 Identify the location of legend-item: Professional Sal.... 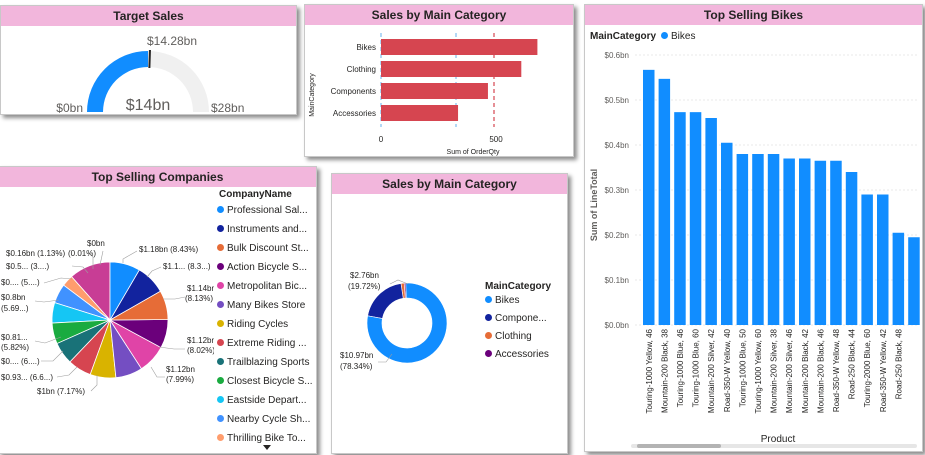
(262, 210).